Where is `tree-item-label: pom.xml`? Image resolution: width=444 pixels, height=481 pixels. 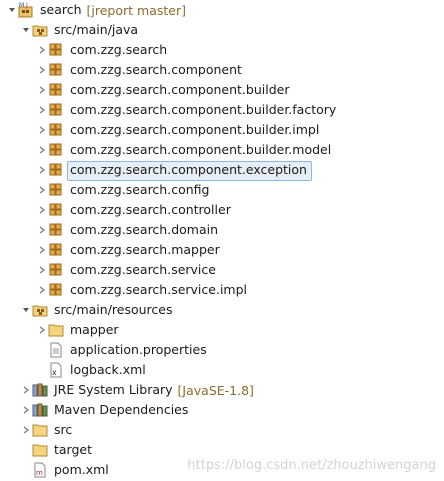
tree-item-label: pom.xml is located at coordinates (81, 469).